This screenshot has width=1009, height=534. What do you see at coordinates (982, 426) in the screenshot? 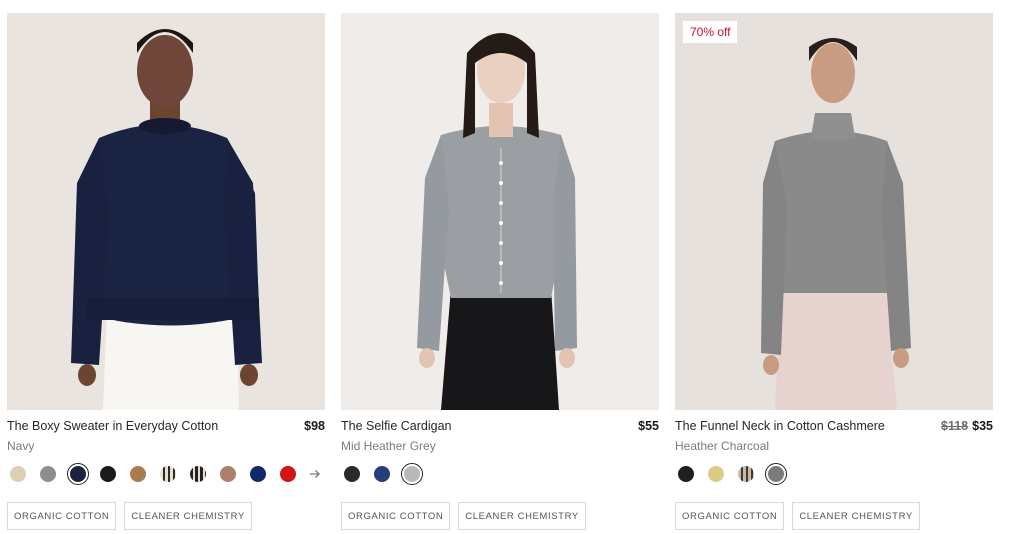
I see `sale-price: $35` at bounding box center [982, 426].